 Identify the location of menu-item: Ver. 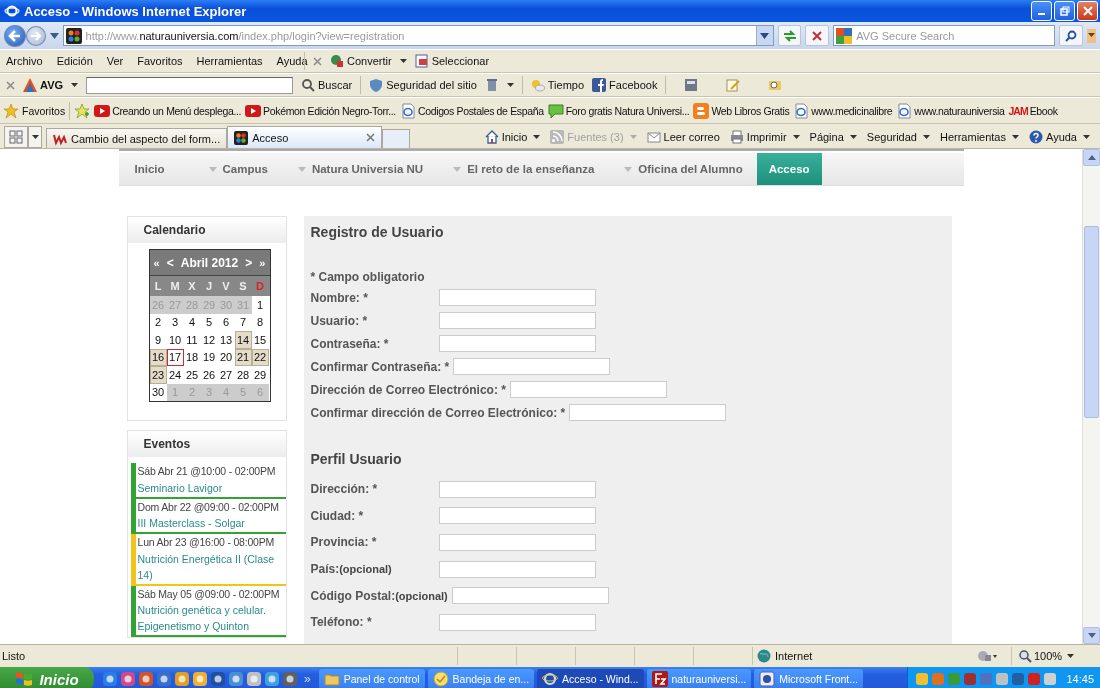
(115, 61).